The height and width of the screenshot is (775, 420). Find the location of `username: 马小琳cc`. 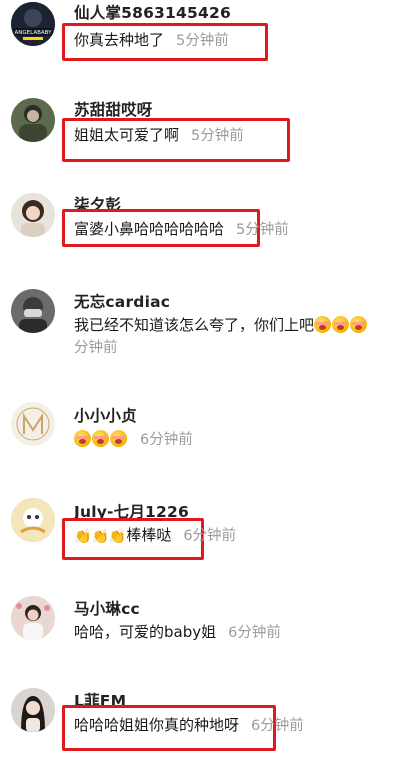

username: 马小琳cc is located at coordinates (107, 608).